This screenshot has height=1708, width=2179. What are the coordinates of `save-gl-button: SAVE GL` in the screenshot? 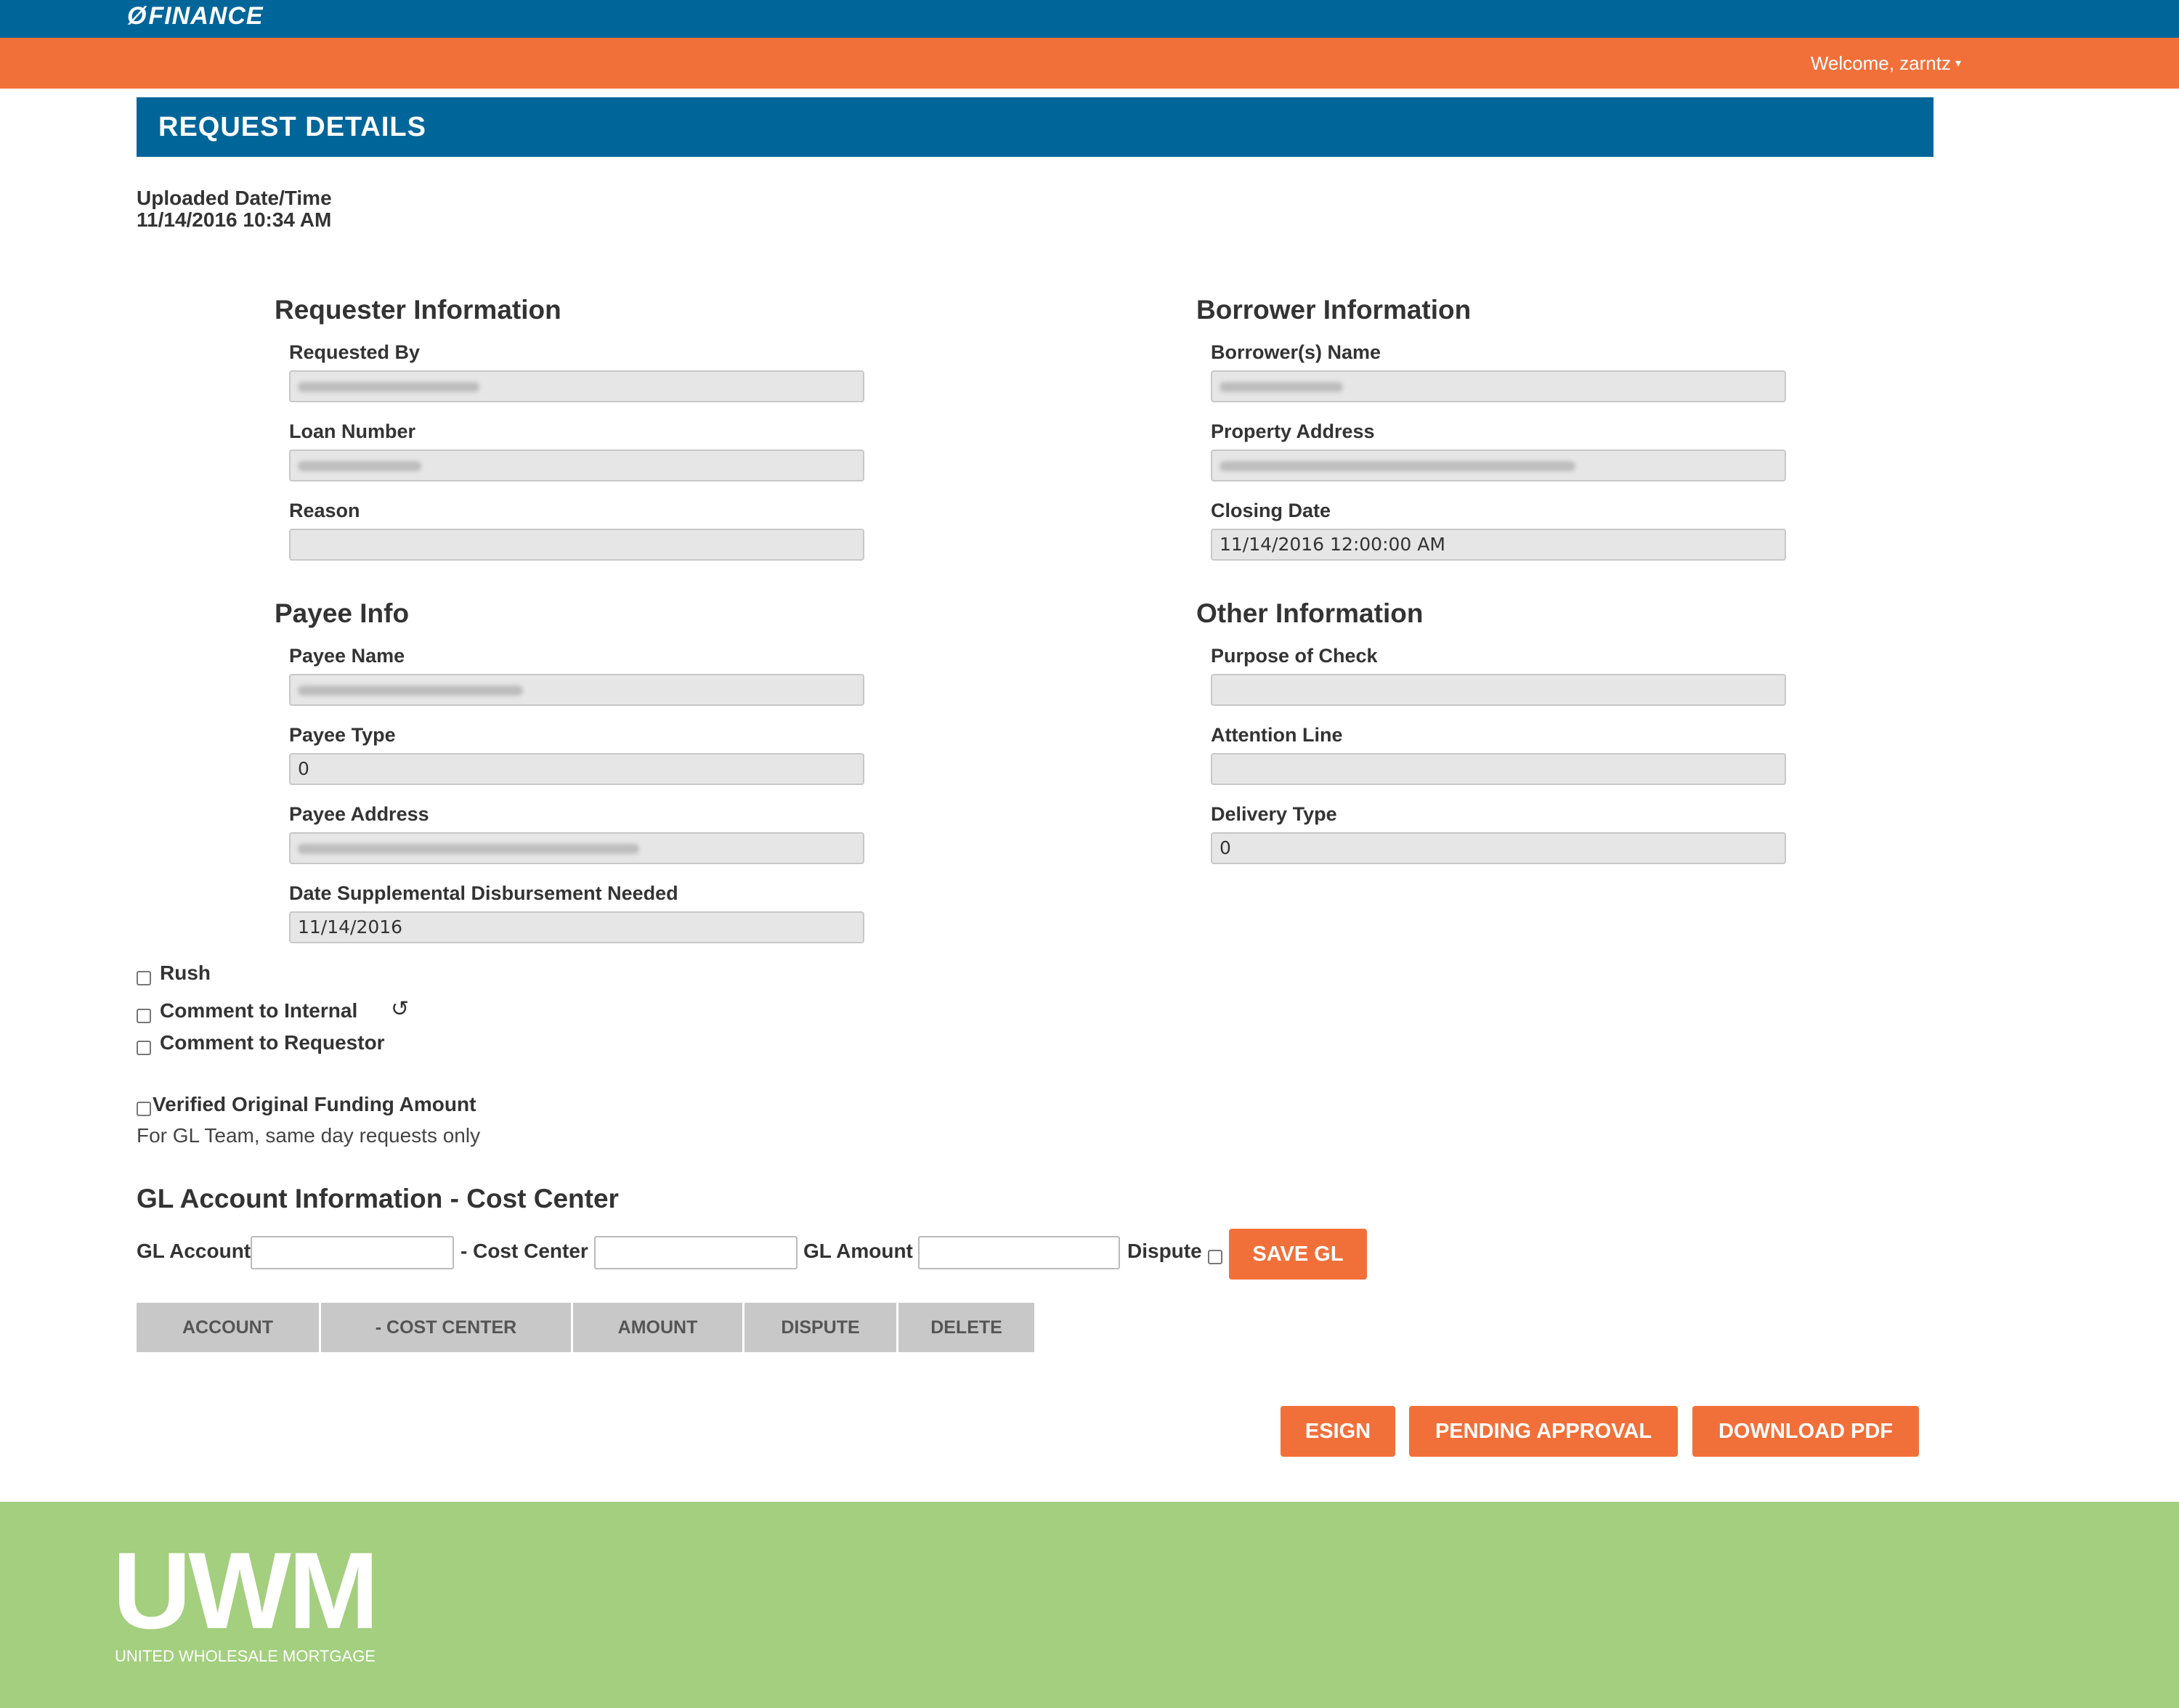 It's located at (1298, 1254).